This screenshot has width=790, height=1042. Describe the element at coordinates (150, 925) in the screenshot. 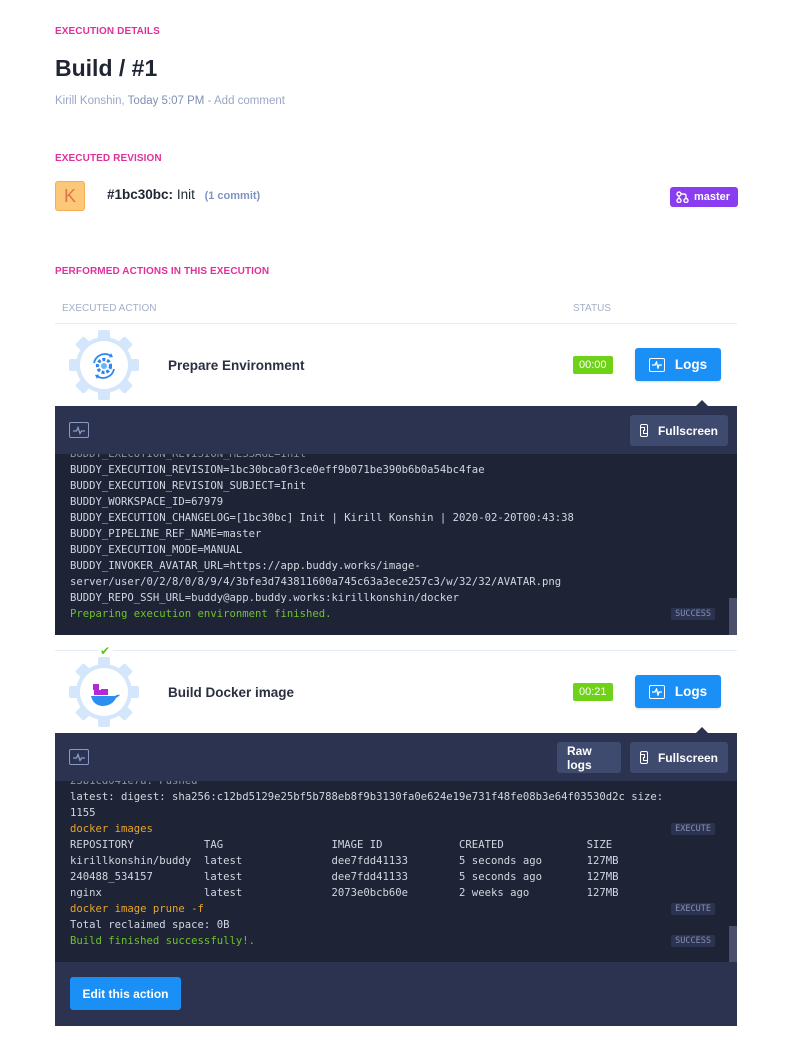

I see `log-line: Total reclaimed space: 0B` at that location.